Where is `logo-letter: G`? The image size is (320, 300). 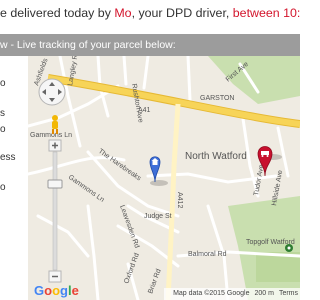 logo-letter: G is located at coordinates (39, 290).